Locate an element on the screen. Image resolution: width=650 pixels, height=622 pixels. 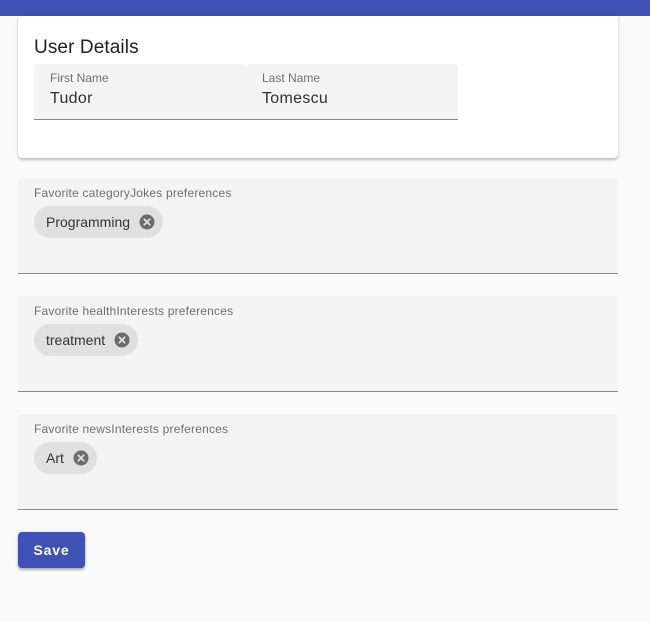
news-preferences-label: Favorite newsInterests preferences is located at coordinates (131, 429).